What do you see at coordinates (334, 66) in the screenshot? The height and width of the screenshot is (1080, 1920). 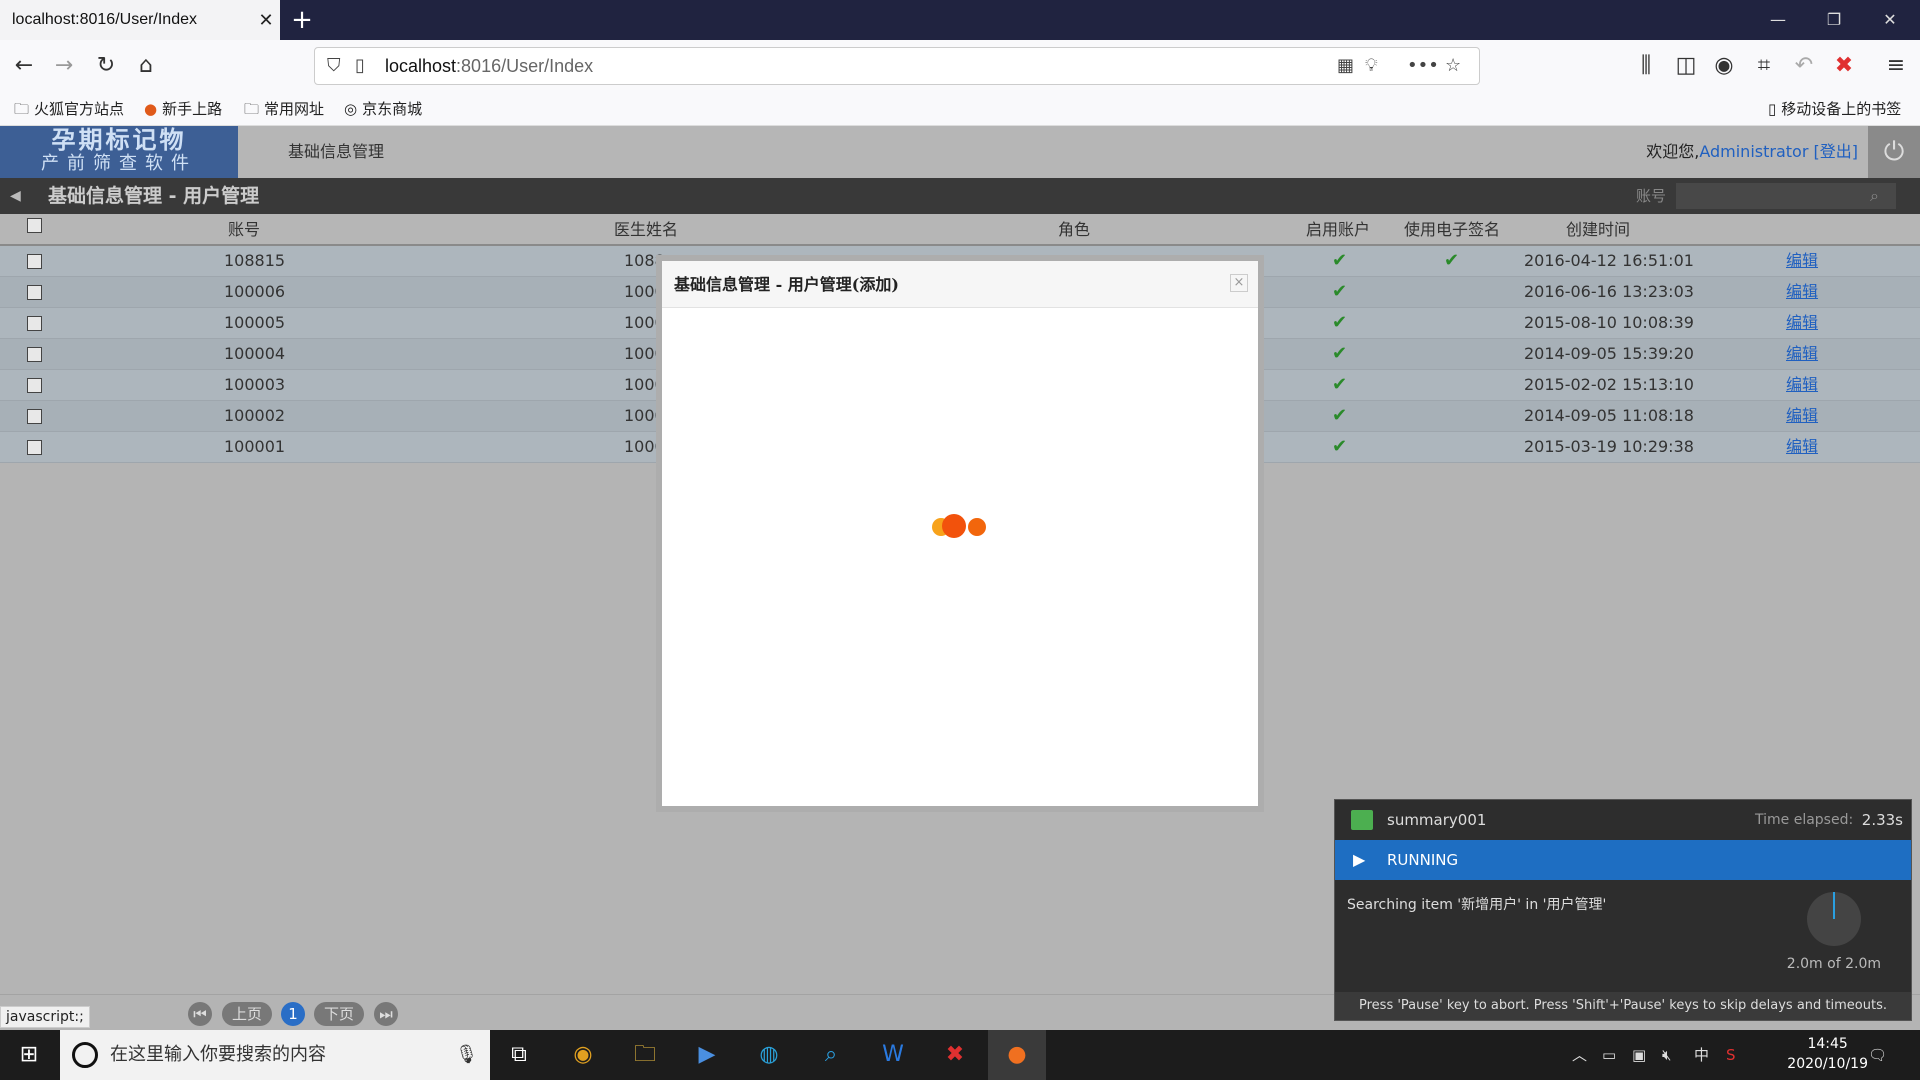 I see `shield-icon: ⛉` at bounding box center [334, 66].